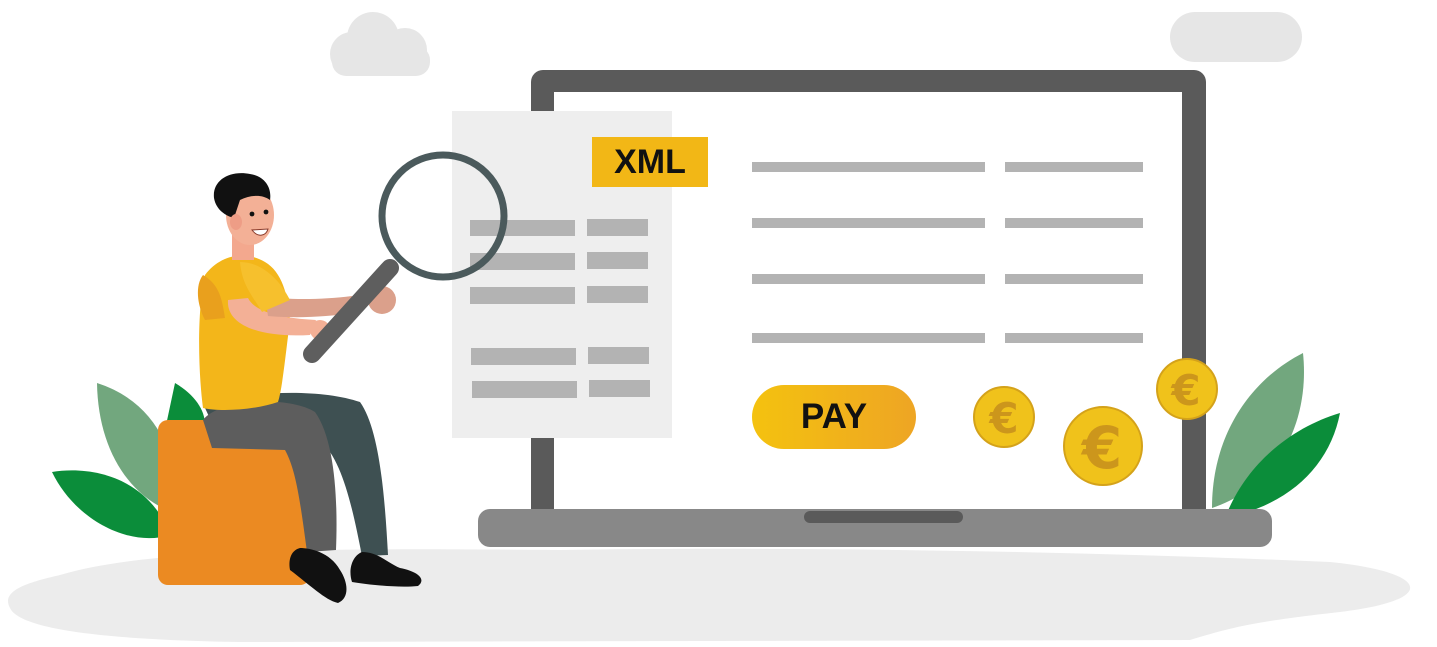  Describe the element at coordinates (650, 162) in the screenshot. I see `xml-label: XML` at that location.